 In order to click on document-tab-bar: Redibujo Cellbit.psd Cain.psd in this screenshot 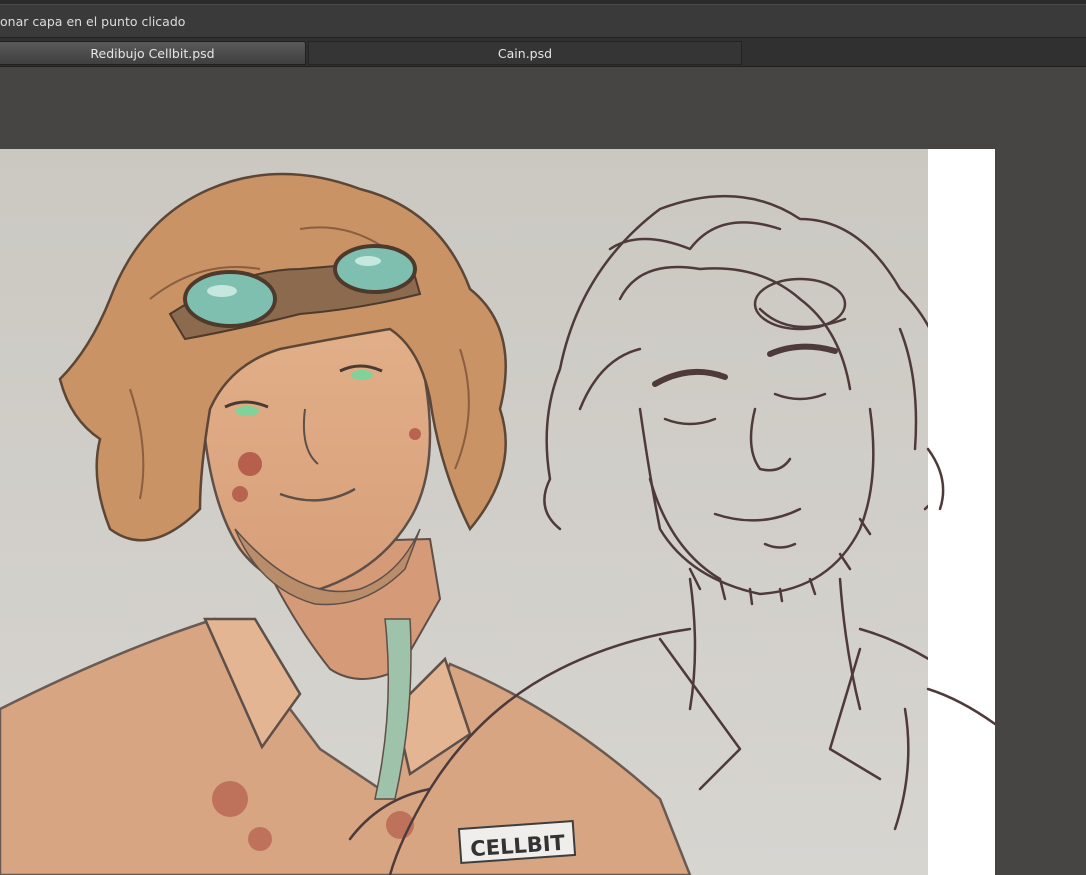, I will do `click(543, 52)`.